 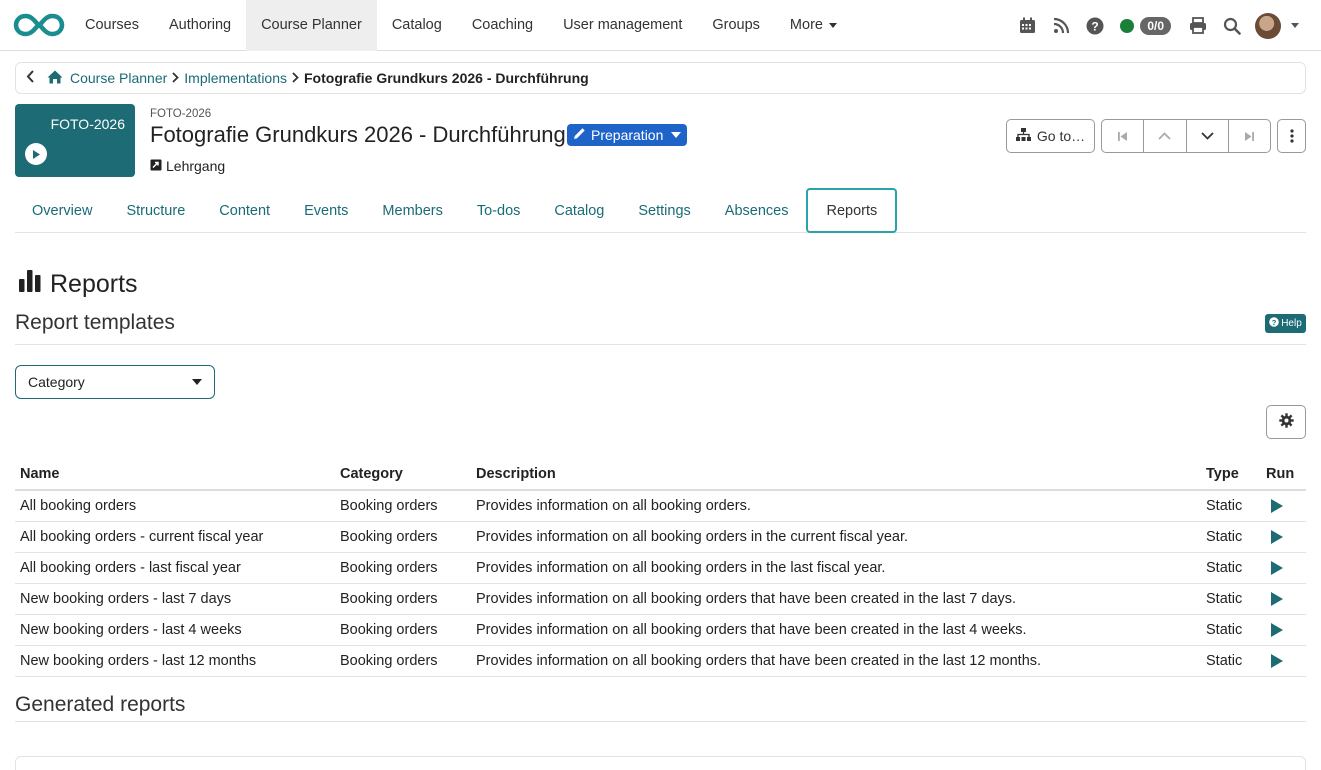 I want to click on status-label: Preparation, so click(x=627, y=135).